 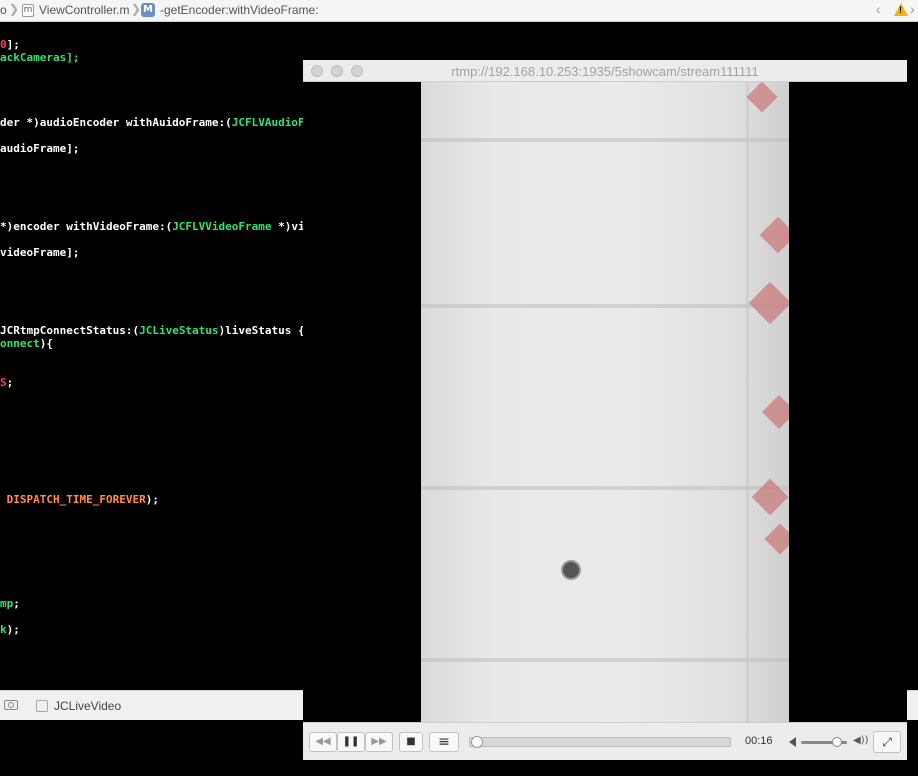 I want to click on code-token: DISPATCH_TIME_FOREVER, so click(x=73, y=499).